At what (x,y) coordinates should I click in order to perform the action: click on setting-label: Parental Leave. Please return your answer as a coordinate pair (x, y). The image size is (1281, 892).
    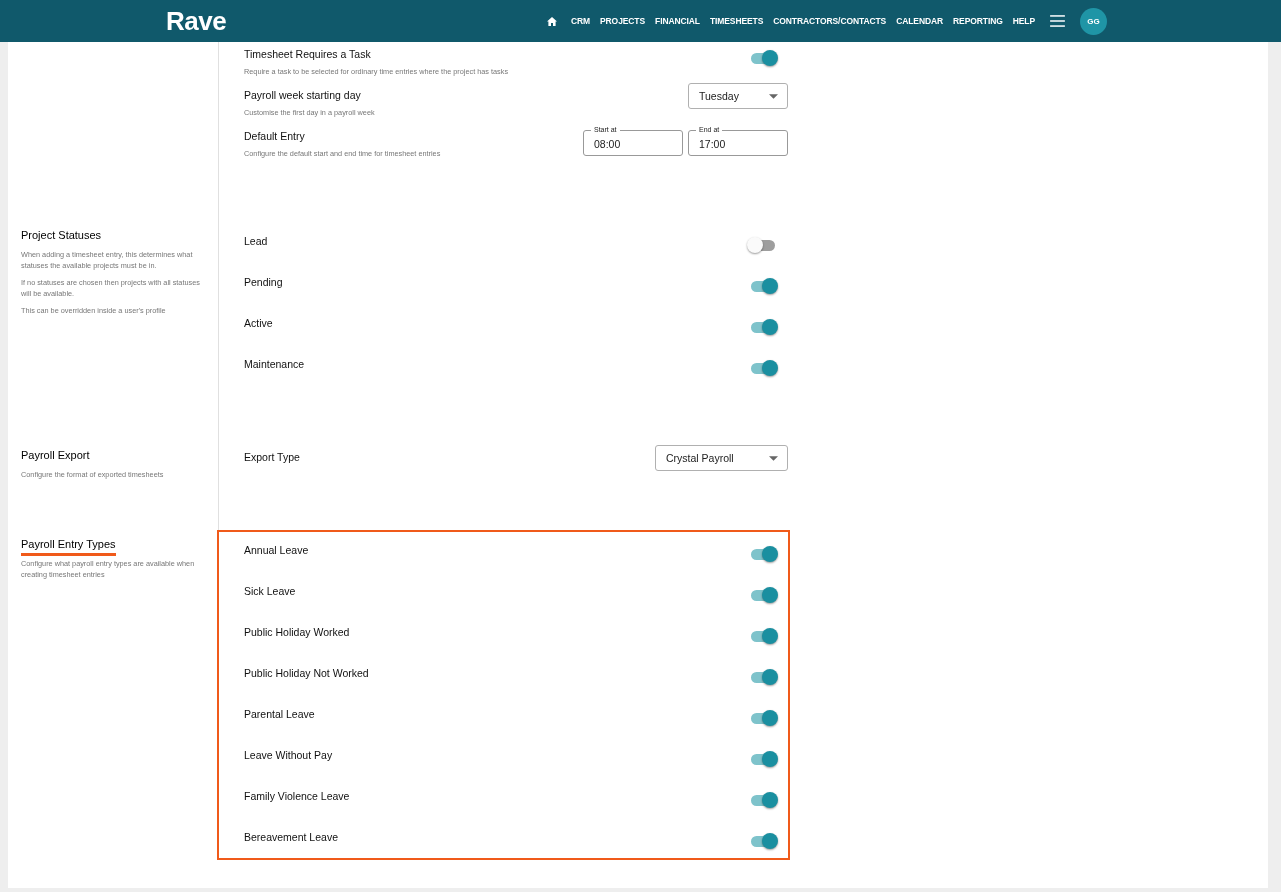
    Looking at the image, I should click on (280, 714).